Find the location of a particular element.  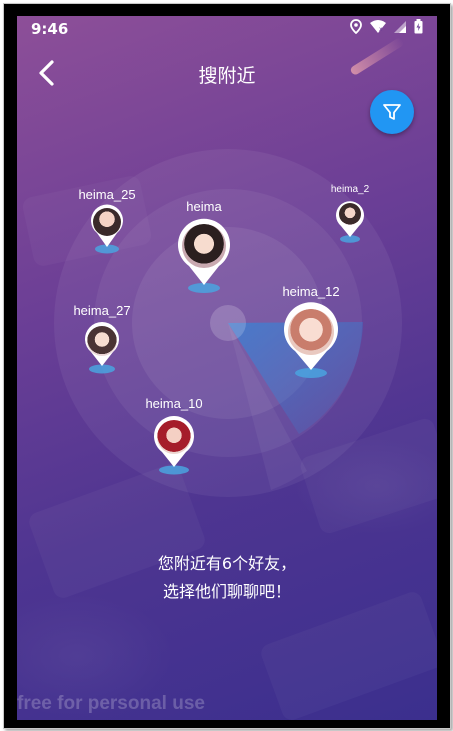

user-pin: heima_12 is located at coordinates (311, 333).